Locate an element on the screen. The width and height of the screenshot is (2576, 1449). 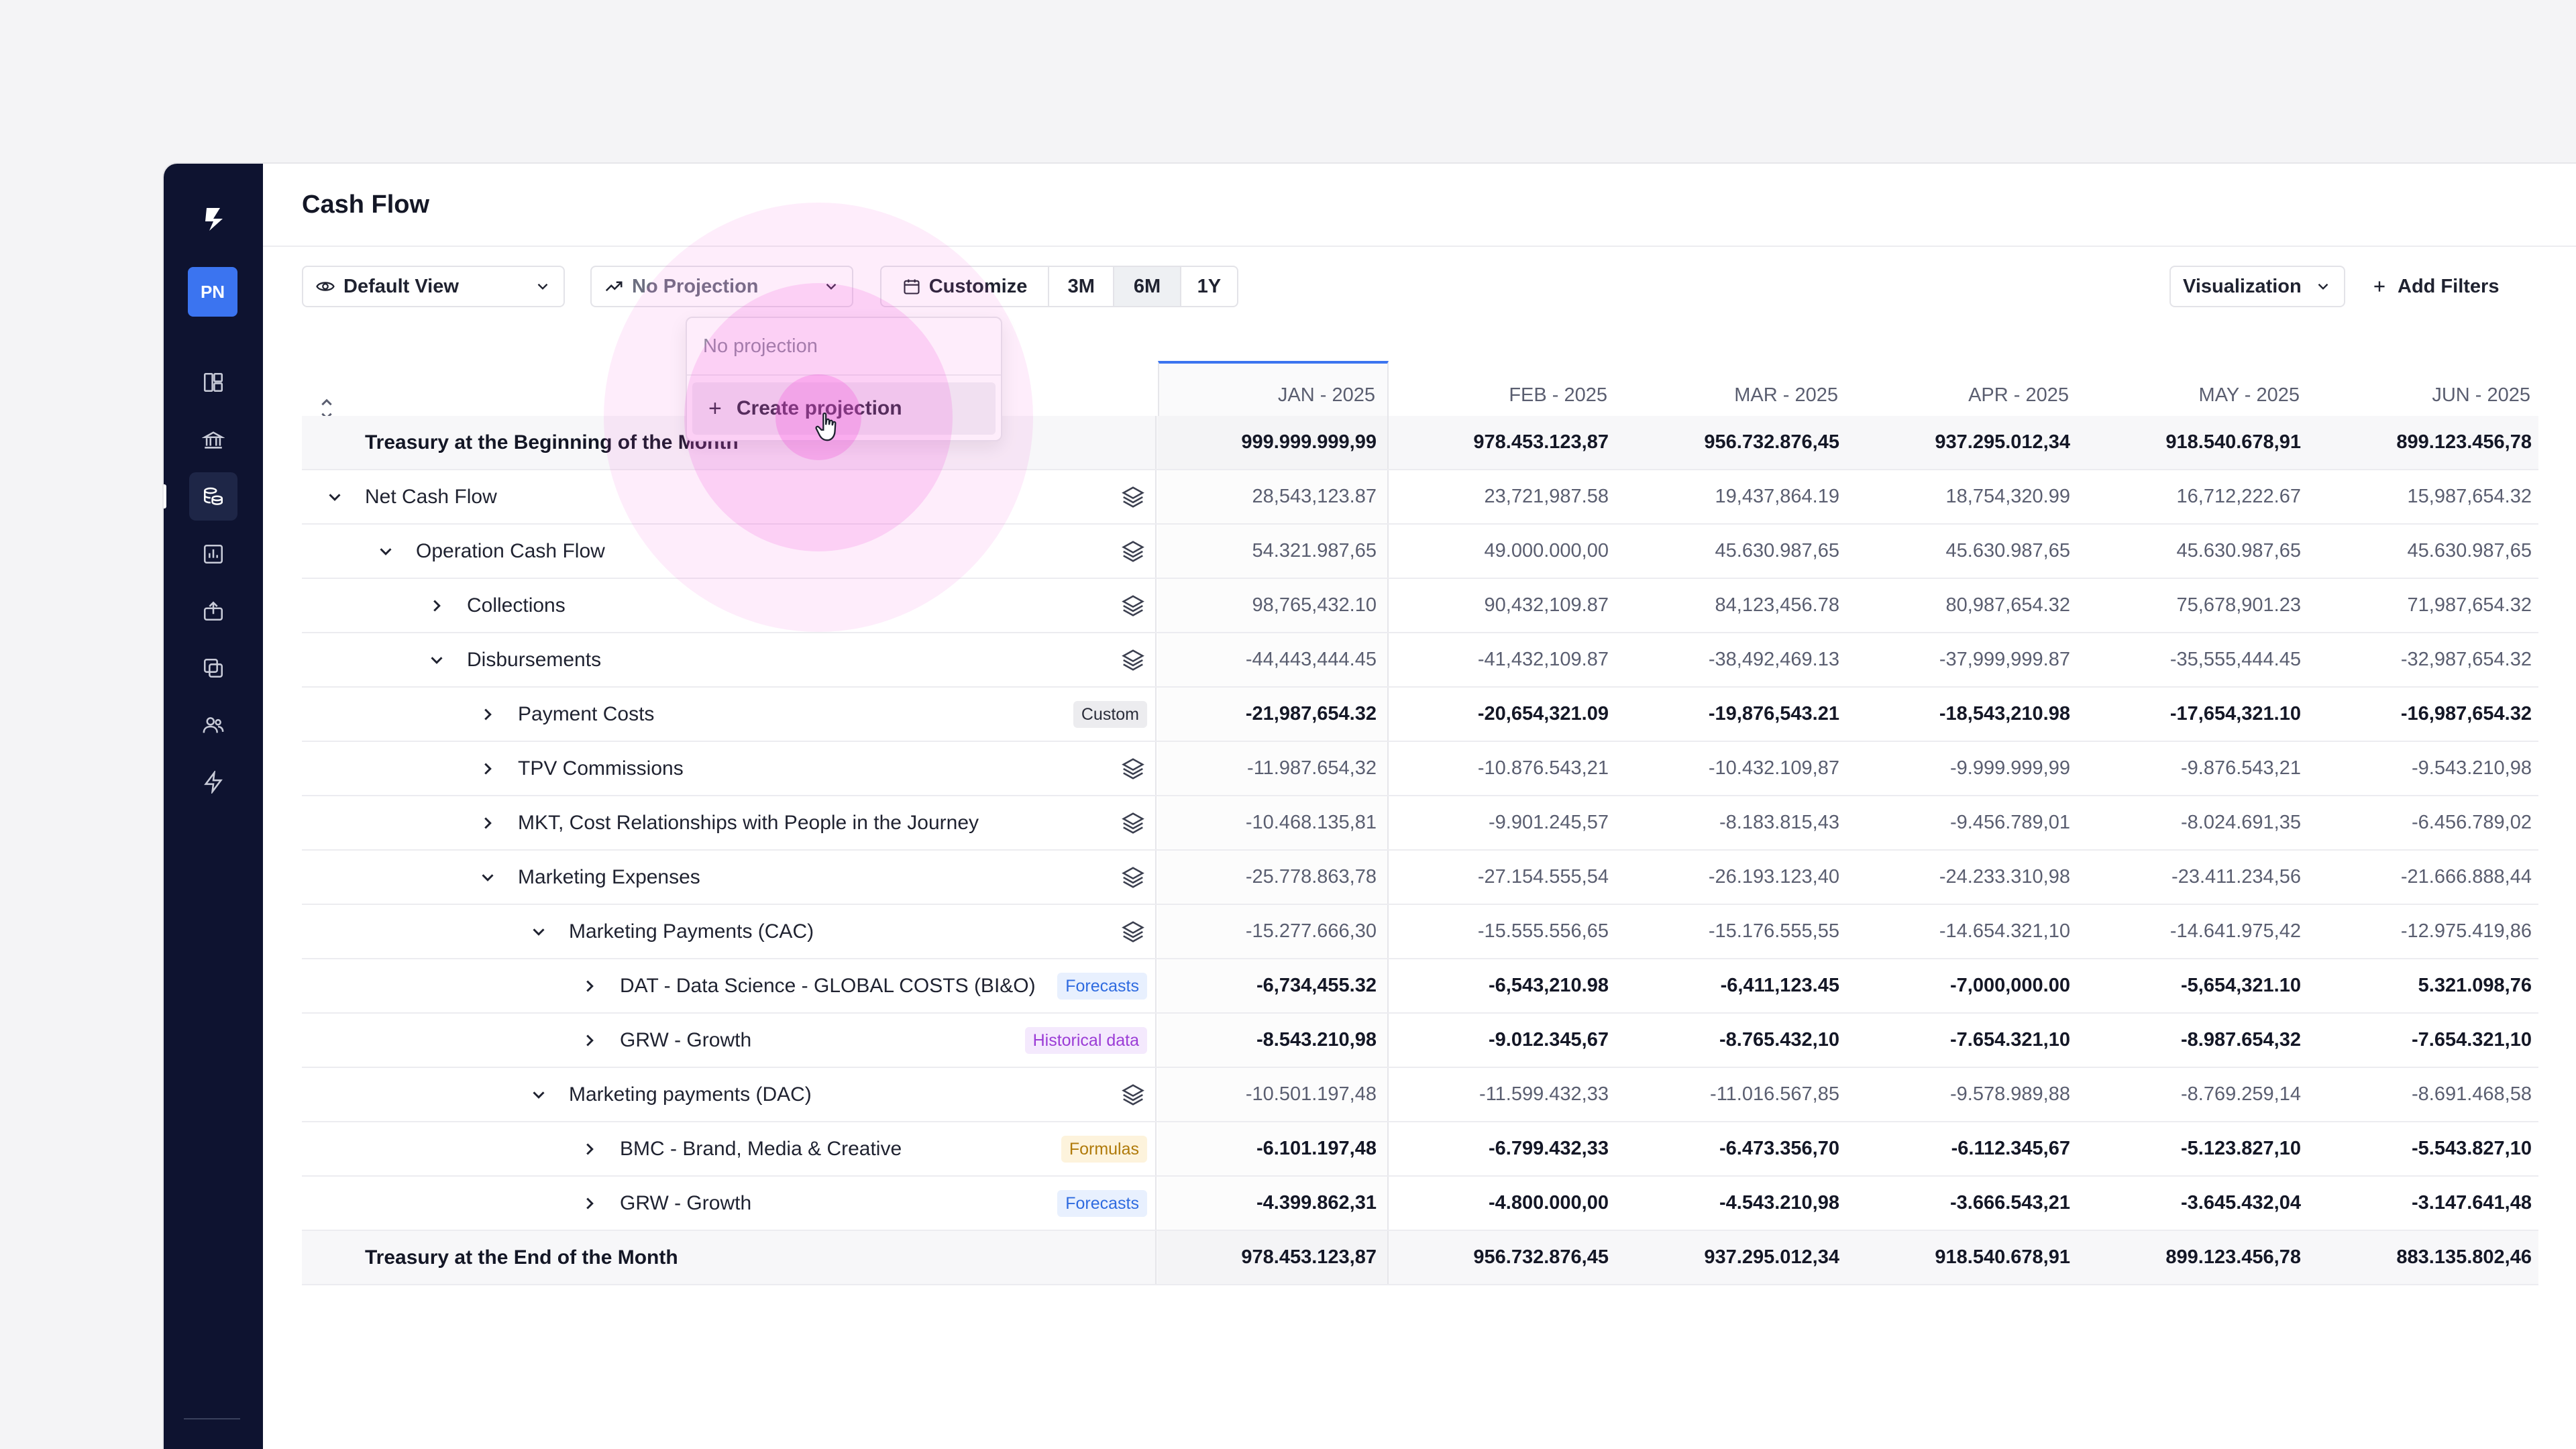
table-cell: -23.411.234,56 is located at coordinates (2196, 877).